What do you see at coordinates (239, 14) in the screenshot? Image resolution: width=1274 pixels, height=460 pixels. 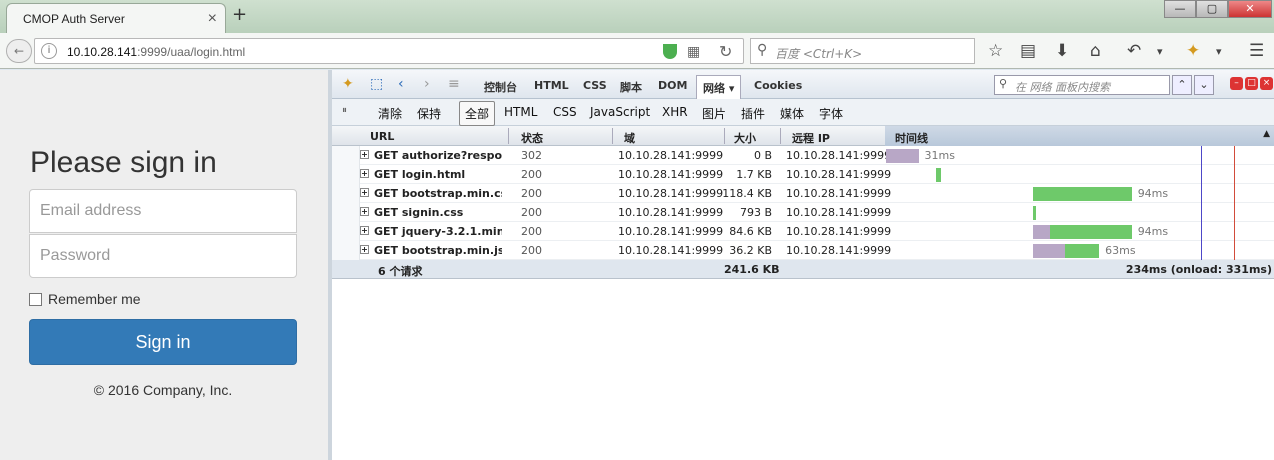 I see `new-tab-icon: +` at bounding box center [239, 14].